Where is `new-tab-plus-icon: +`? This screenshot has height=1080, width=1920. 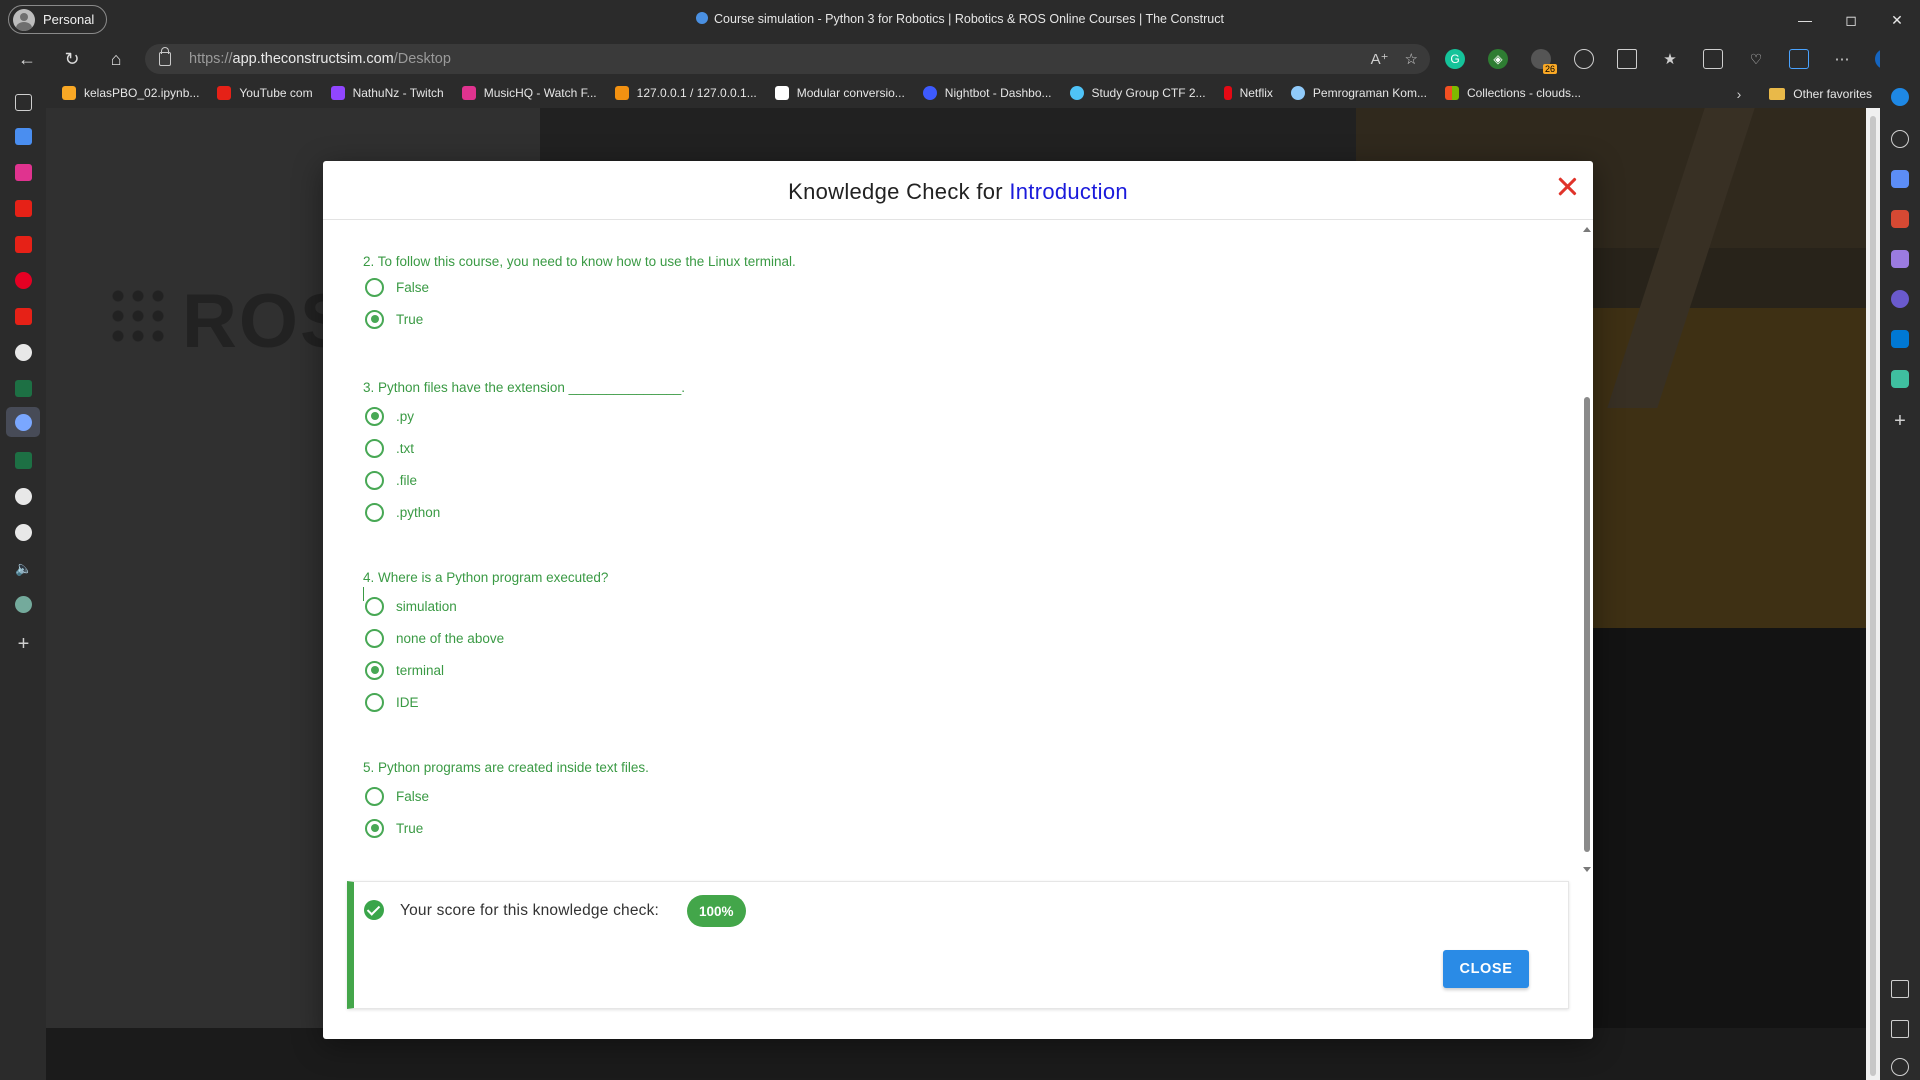 new-tab-plus-icon: + is located at coordinates (23, 644).